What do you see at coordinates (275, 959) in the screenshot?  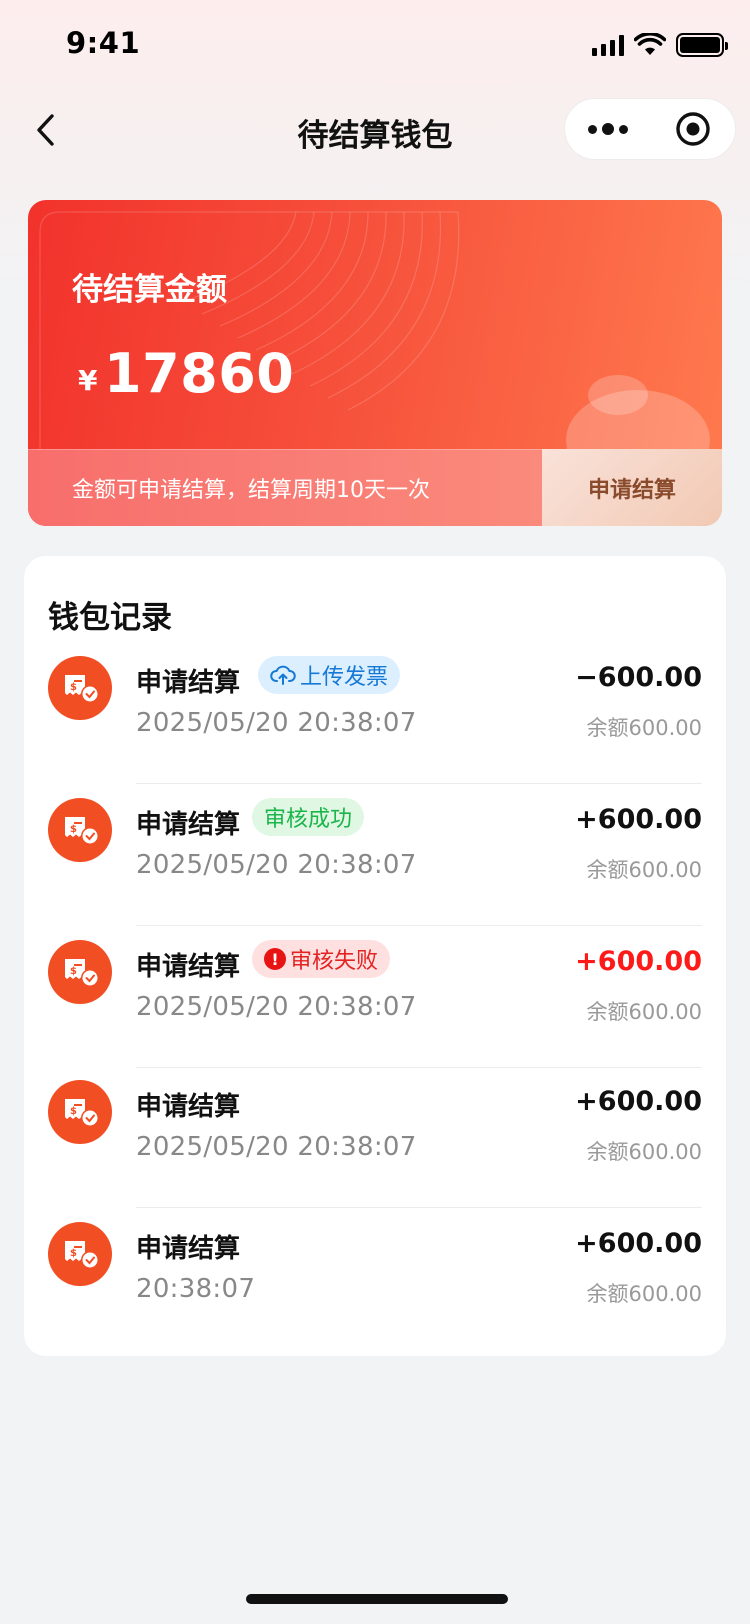 I see `exclamation-icon: !` at bounding box center [275, 959].